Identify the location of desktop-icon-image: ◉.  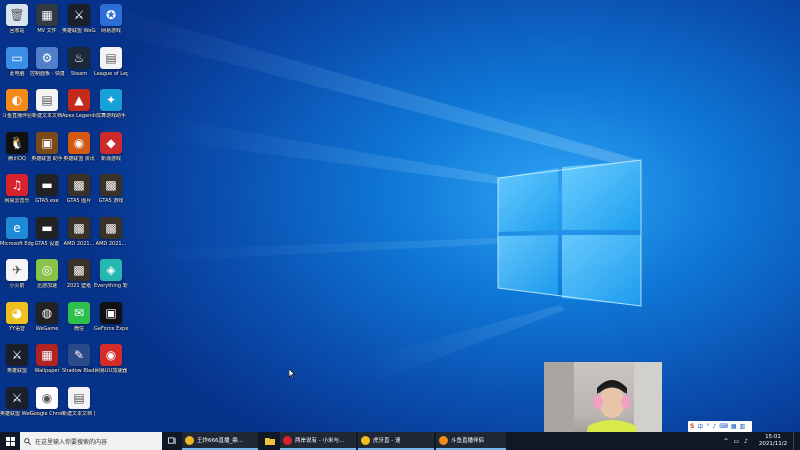
(47, 397).